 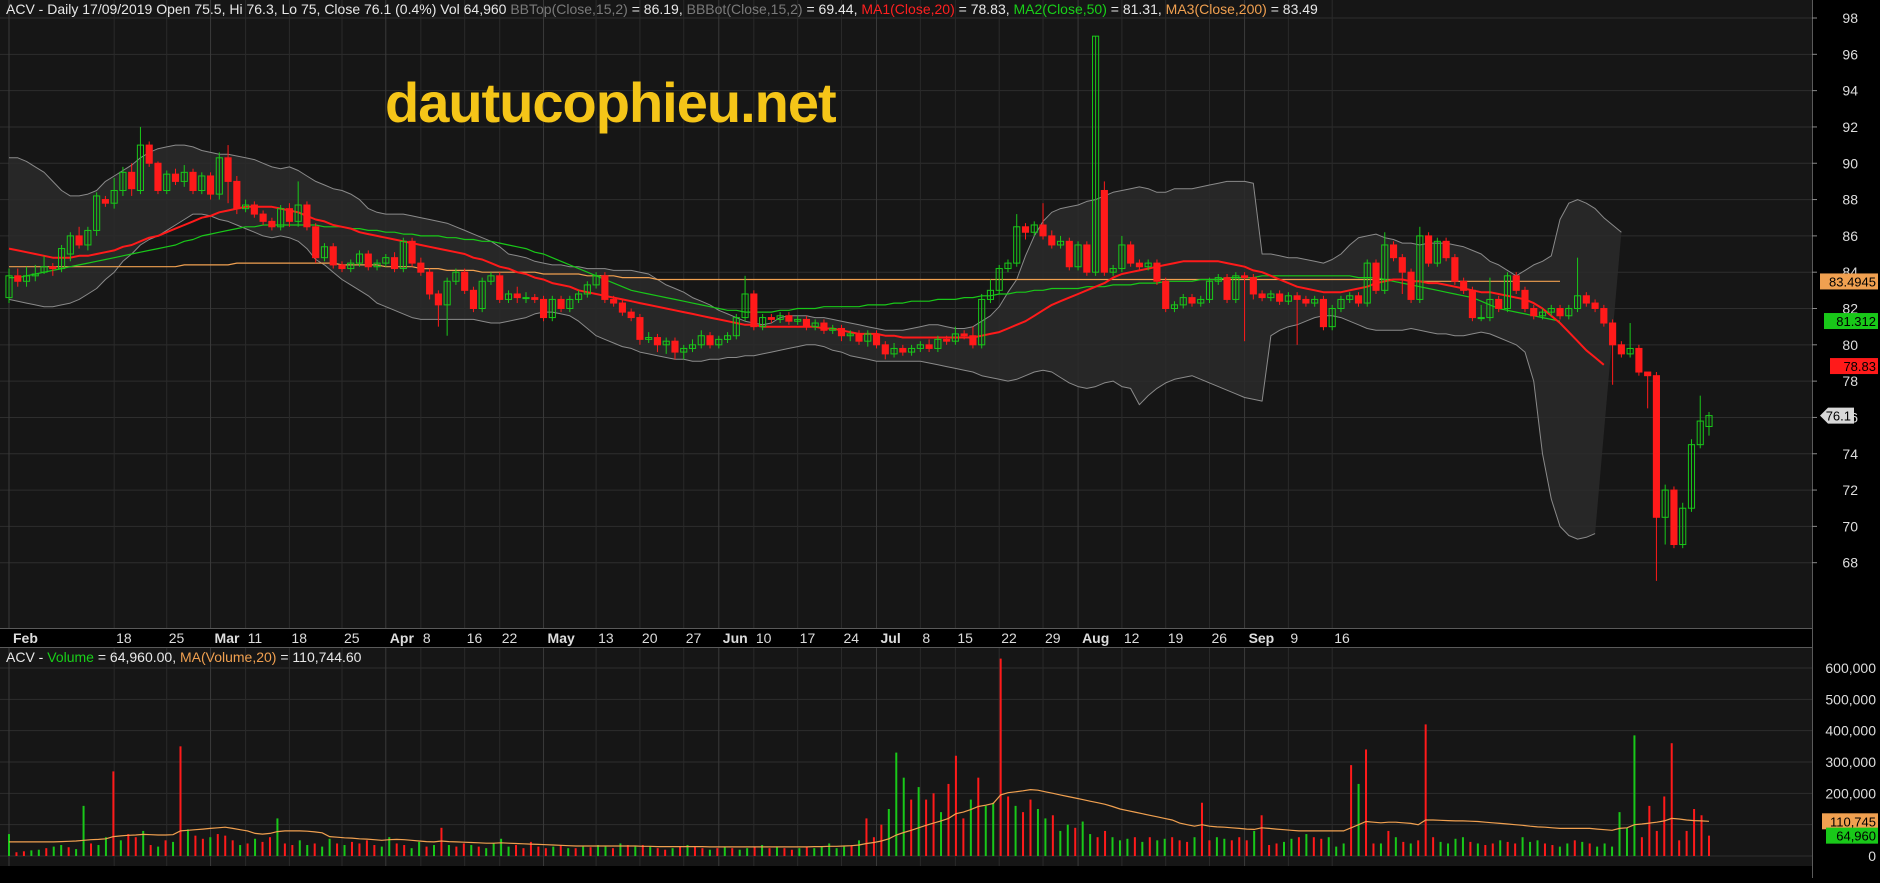 What do you see at coordinates (891, 638) in the screenshot?
I see `time-tick-label: Jul` at bounding box center [891, 638].